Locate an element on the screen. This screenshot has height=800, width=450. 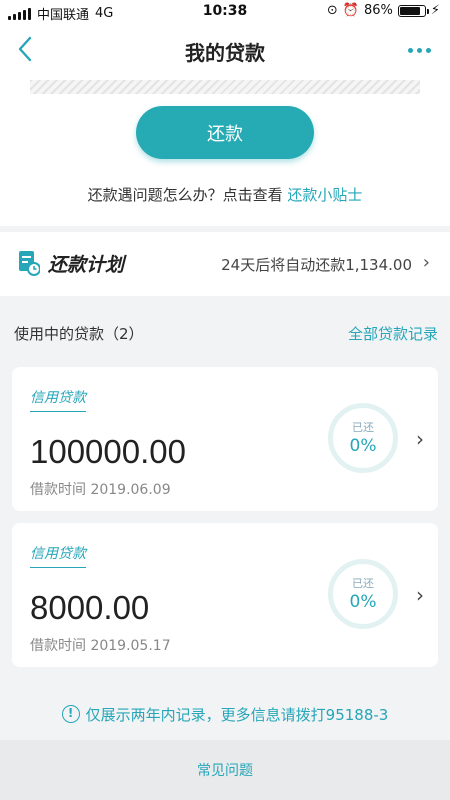
all-loan-records-link: 全部贷款记录 is located at coordinates (393, 333).